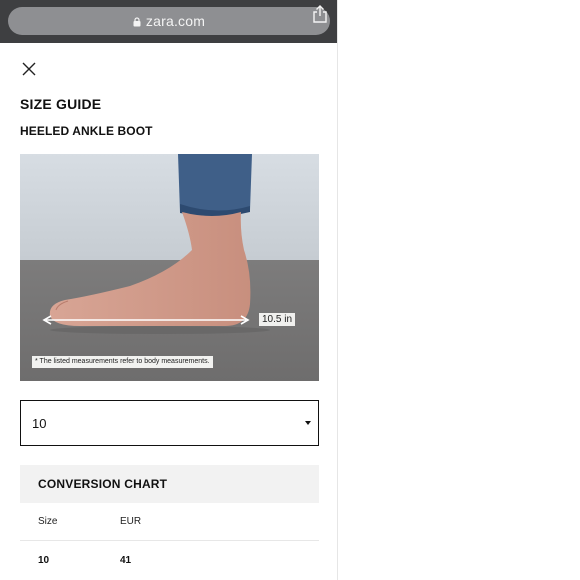  I want to click on url-bar: zara.com, so click(169, 21).